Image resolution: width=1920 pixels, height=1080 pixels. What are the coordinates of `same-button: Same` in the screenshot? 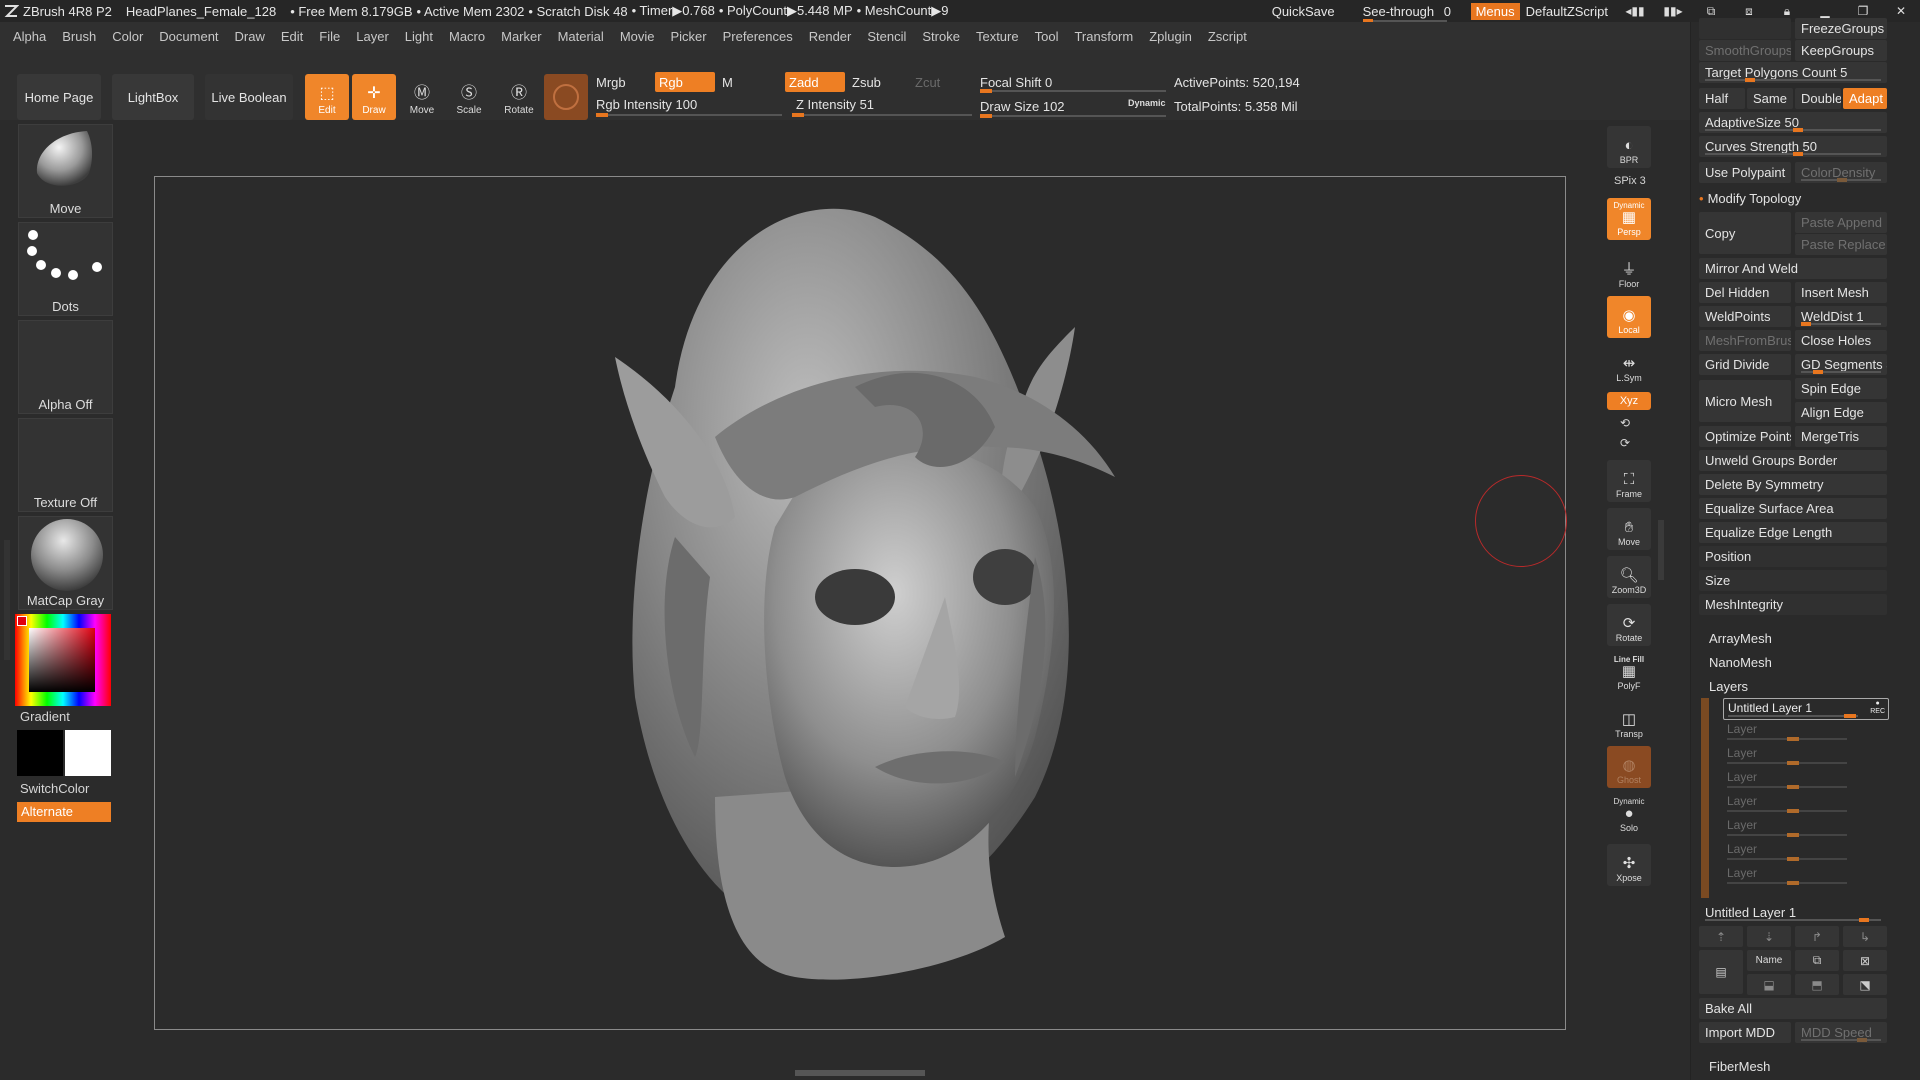 It's located at (1770, 98).